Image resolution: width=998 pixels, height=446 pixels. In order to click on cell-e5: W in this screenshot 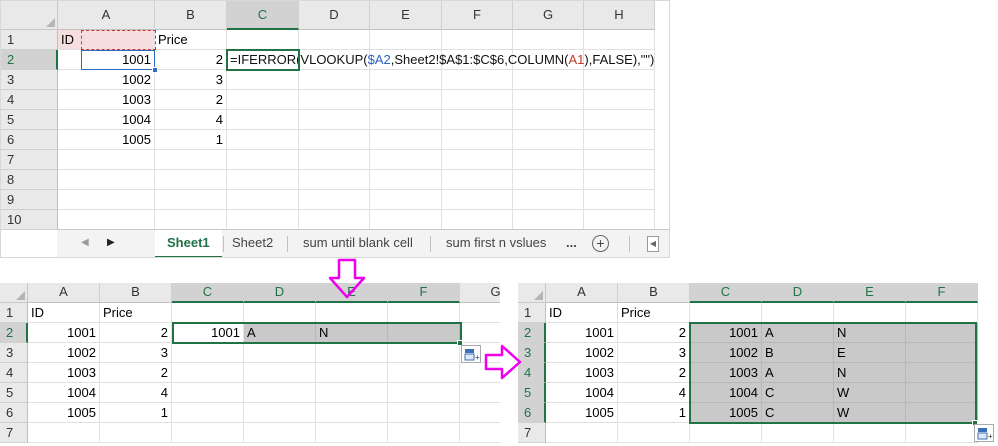, I will do `click(870, 393)`.